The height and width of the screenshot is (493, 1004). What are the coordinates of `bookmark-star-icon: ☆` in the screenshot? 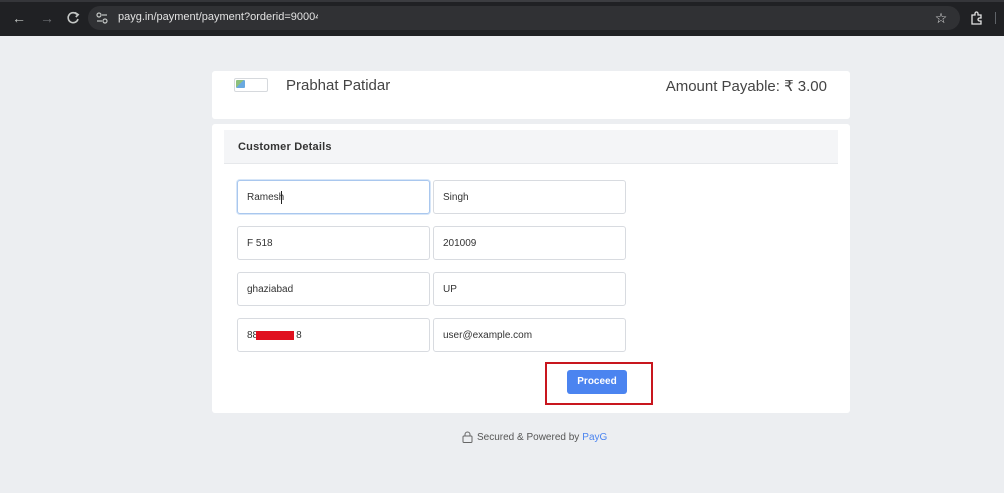 It's located at (941, 18).